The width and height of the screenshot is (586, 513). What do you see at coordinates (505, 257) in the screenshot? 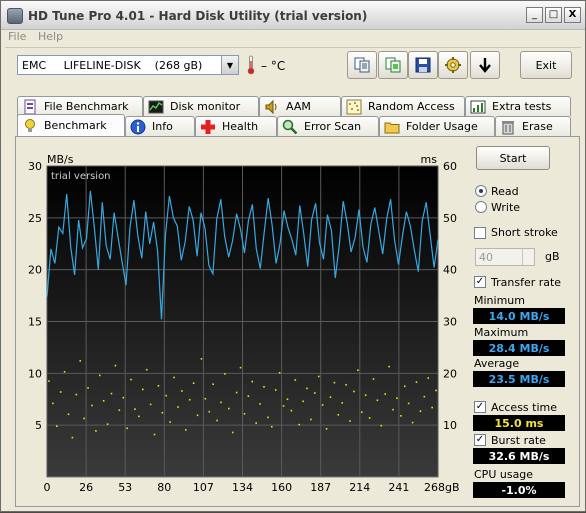
I see `short-stroke-field: 40` at bounding box center [505, 257].